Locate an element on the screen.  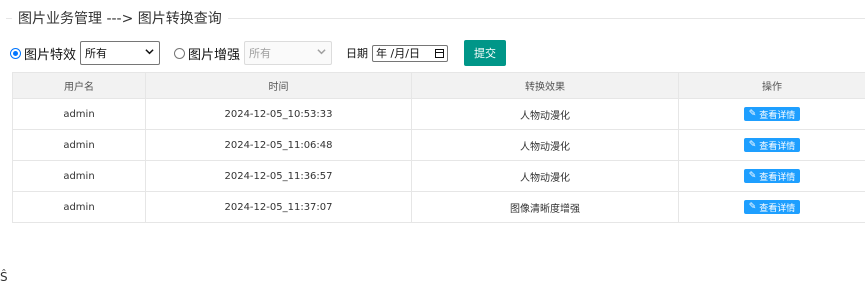
date-placeholder: 年 /月/日 is located at coordinates (398, 53).